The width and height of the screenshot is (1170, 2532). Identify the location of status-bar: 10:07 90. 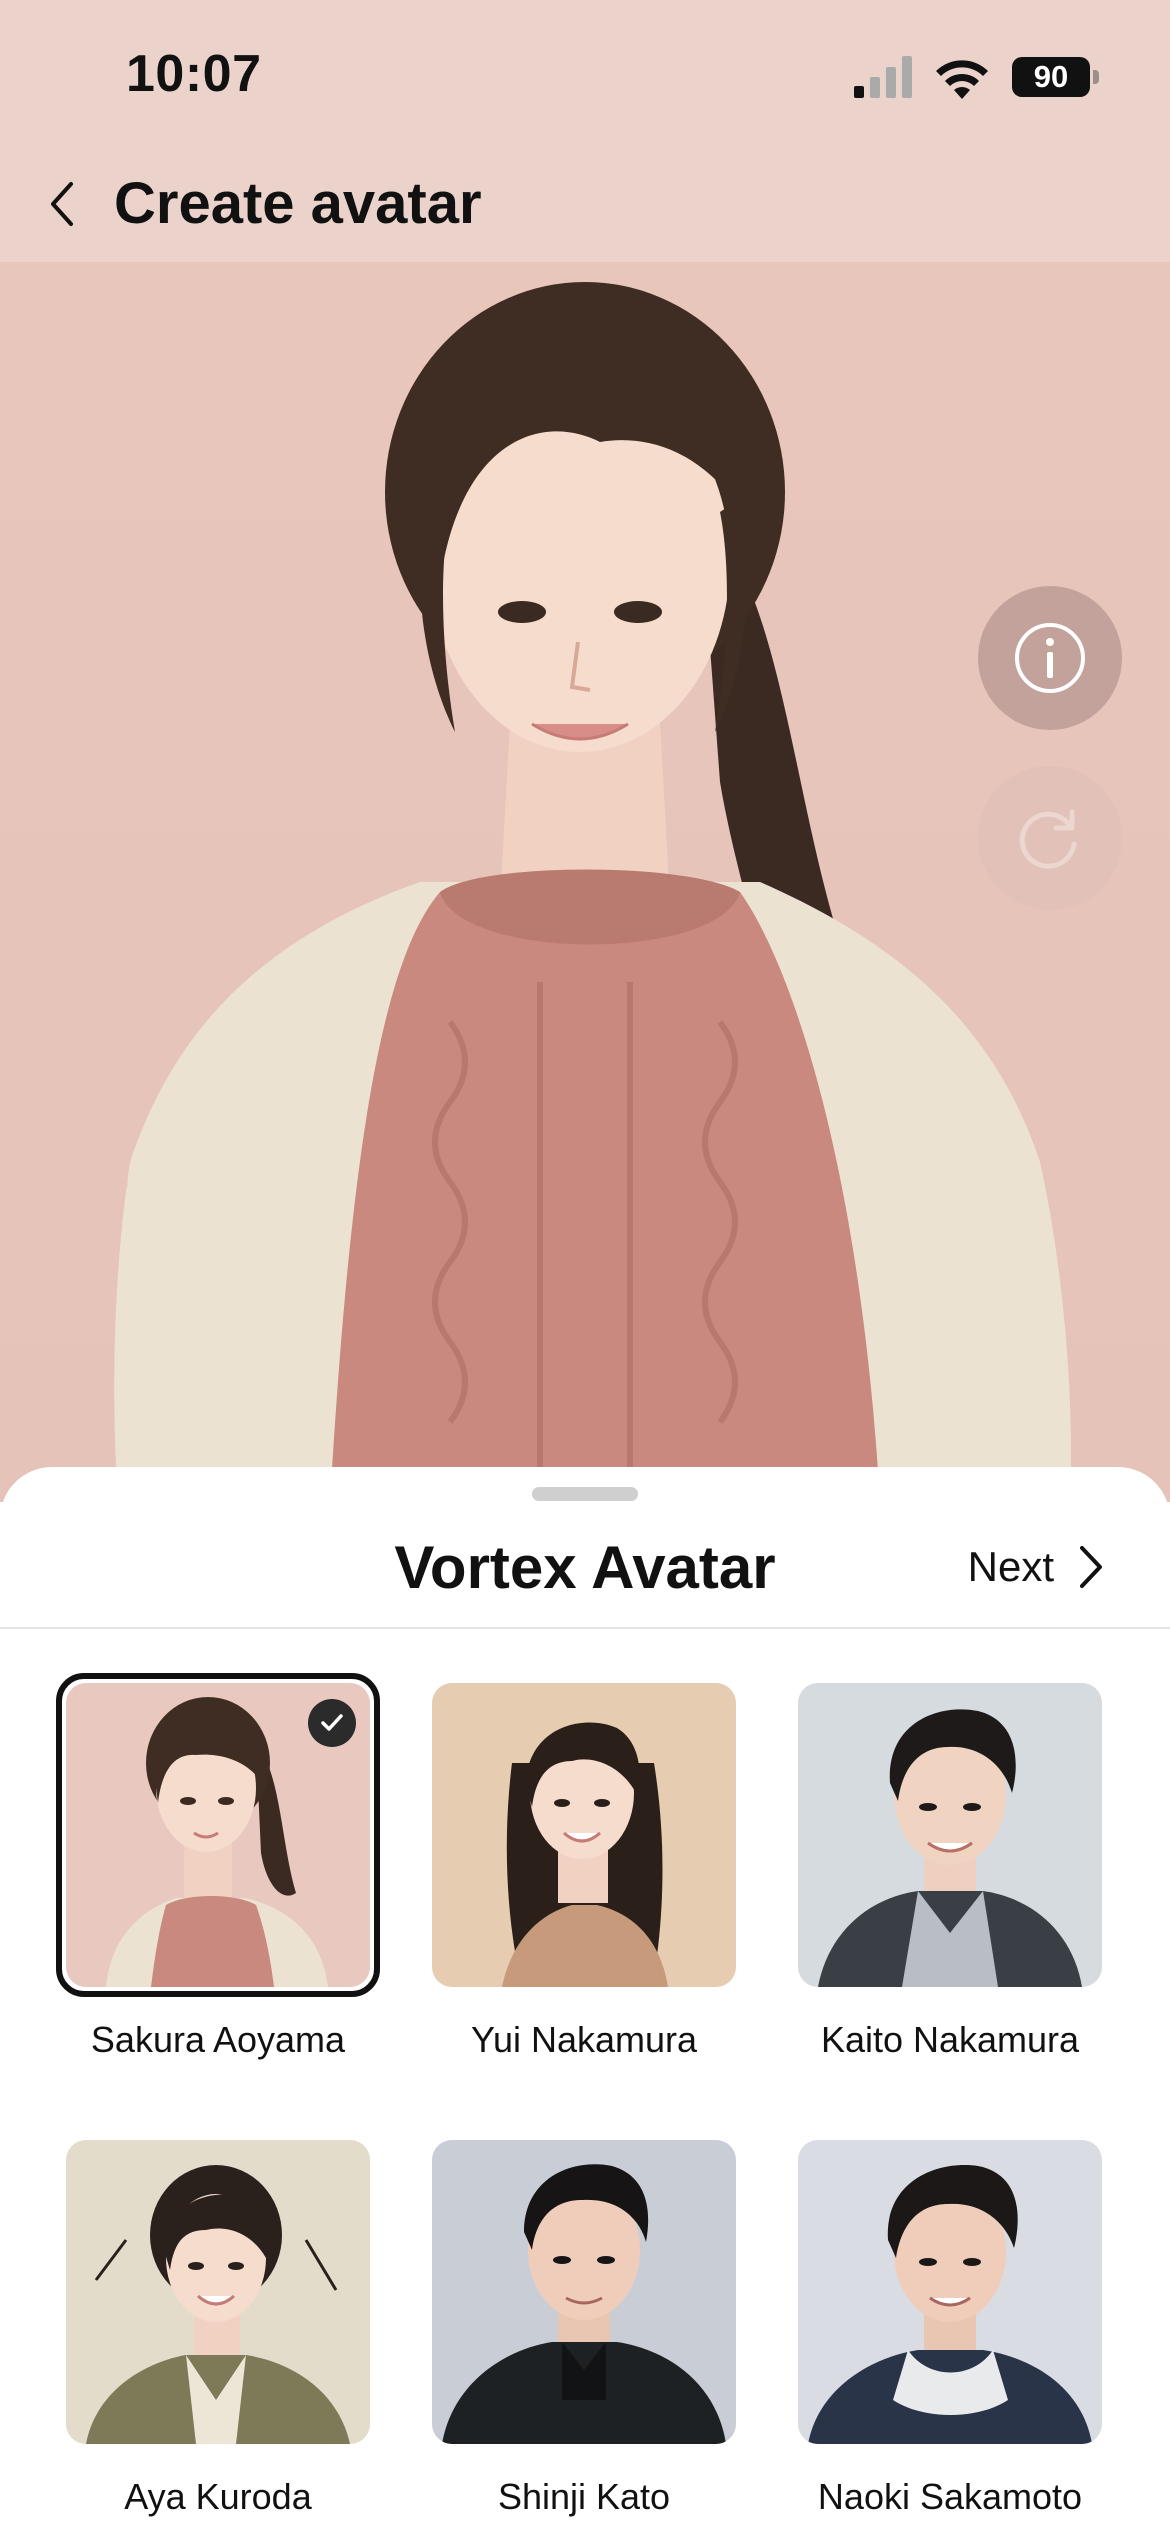
(585, 75).